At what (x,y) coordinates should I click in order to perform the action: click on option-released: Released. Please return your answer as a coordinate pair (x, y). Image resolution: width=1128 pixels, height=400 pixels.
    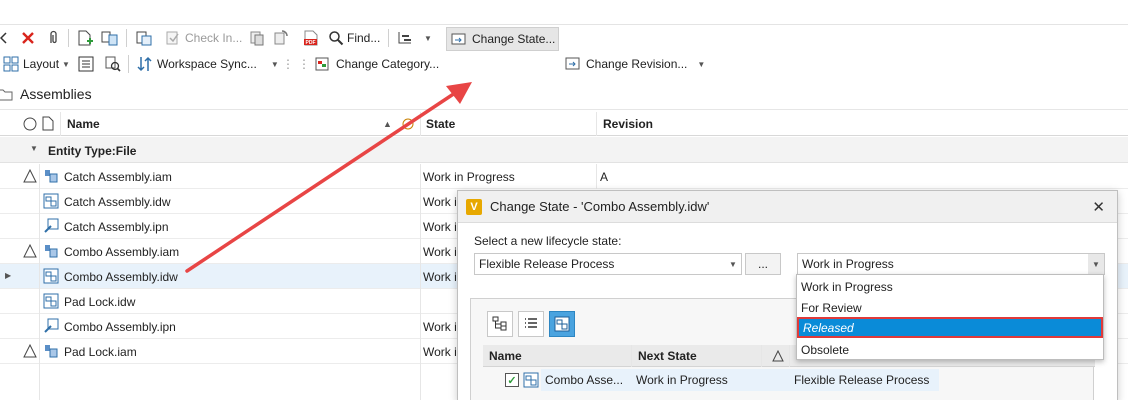
    Looking at the image, I should click on (950, 327).